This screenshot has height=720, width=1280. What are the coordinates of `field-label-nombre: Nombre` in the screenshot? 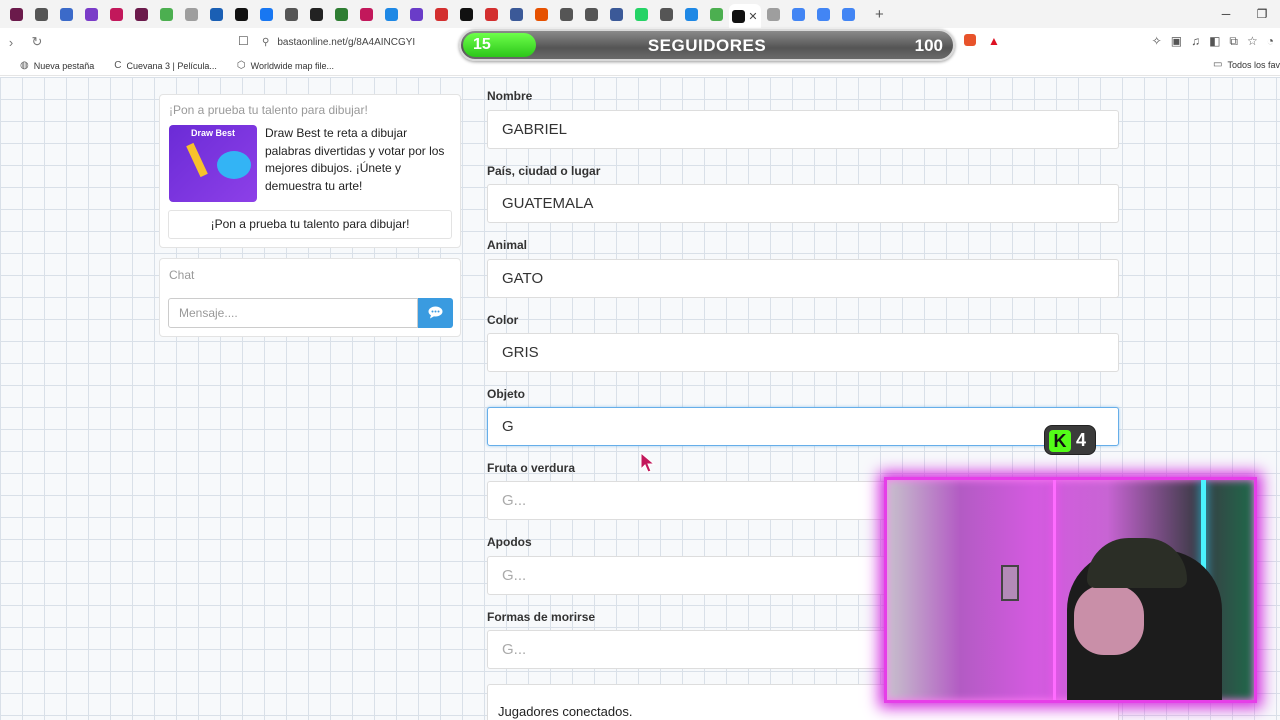 It's located at (510, 96).